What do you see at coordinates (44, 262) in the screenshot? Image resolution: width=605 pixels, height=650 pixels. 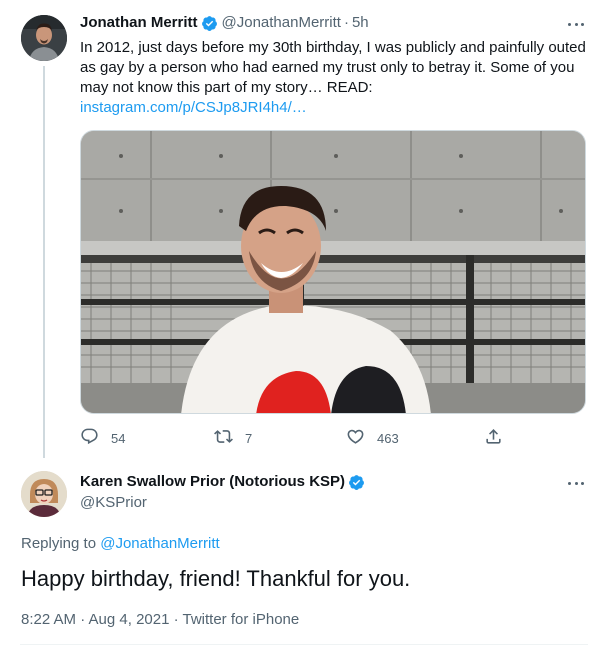 I see `thread-connector-line` at bounding box center [44, 262].